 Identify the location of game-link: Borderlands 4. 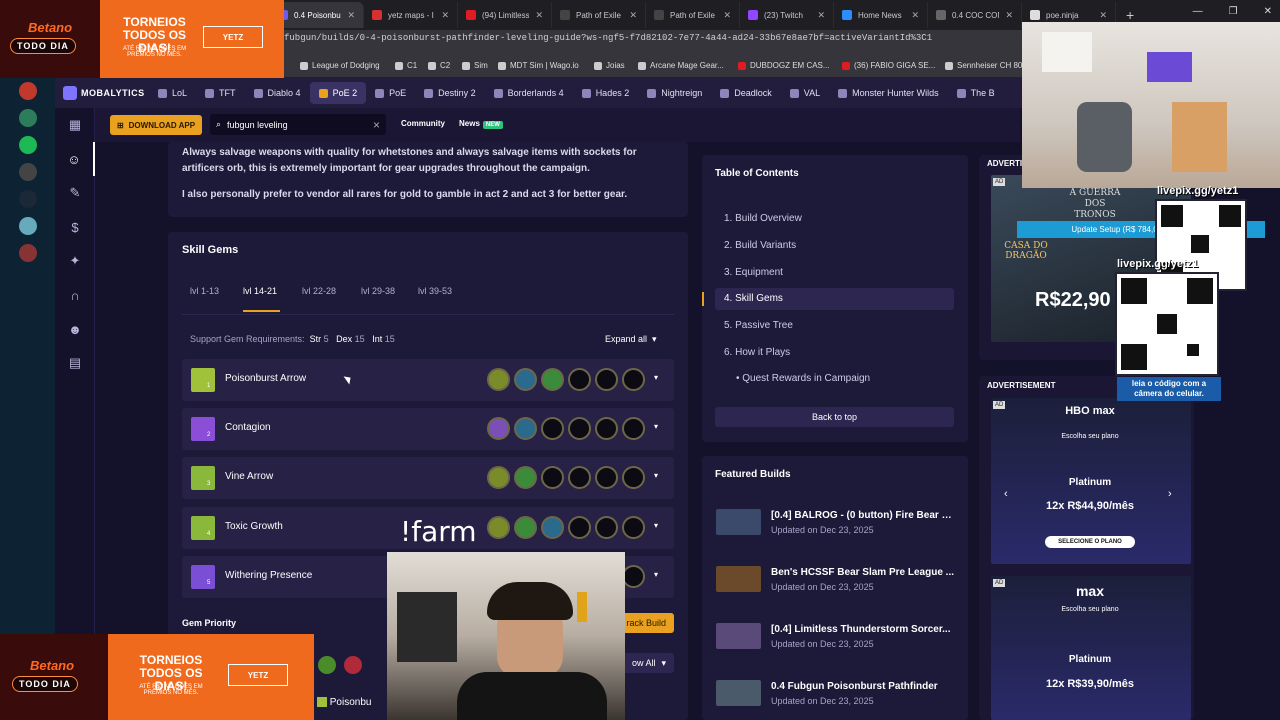
(529, 93).